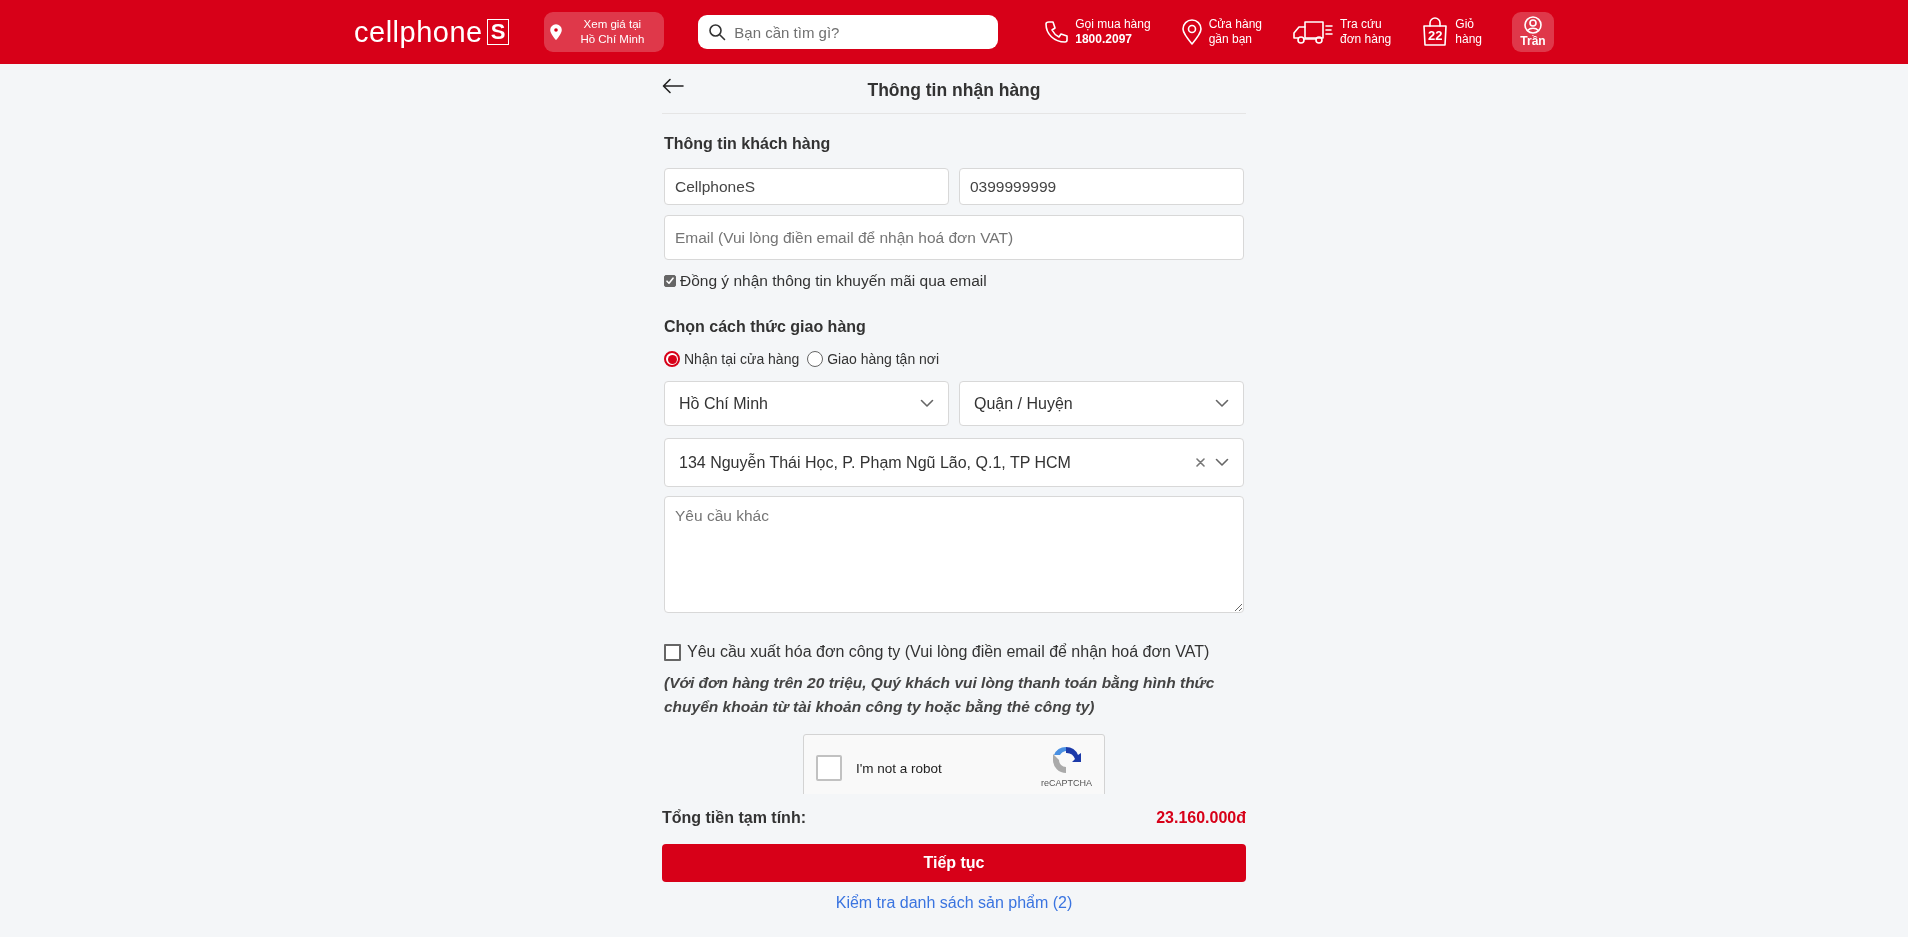  What do you see at coordinates (954, 90) in the screenshot?
I see `page-title: Thông tin nhận hàng` at bounding box center [954, 90].